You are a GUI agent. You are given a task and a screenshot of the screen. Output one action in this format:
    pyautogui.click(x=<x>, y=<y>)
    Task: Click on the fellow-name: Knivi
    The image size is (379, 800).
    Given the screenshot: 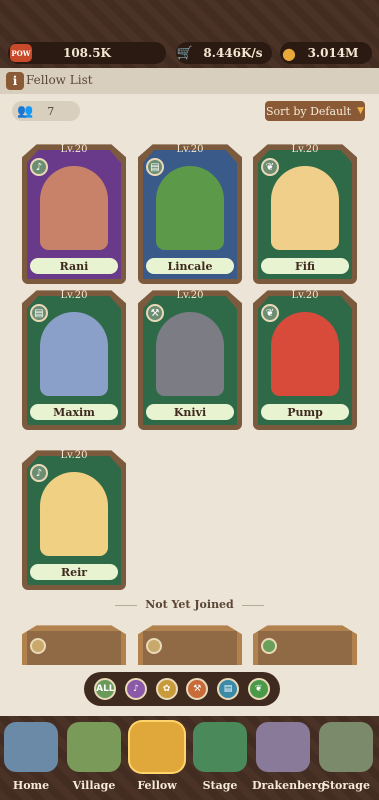 What is the action you would take?
    pyautogui.click(x=190, y=412)
    